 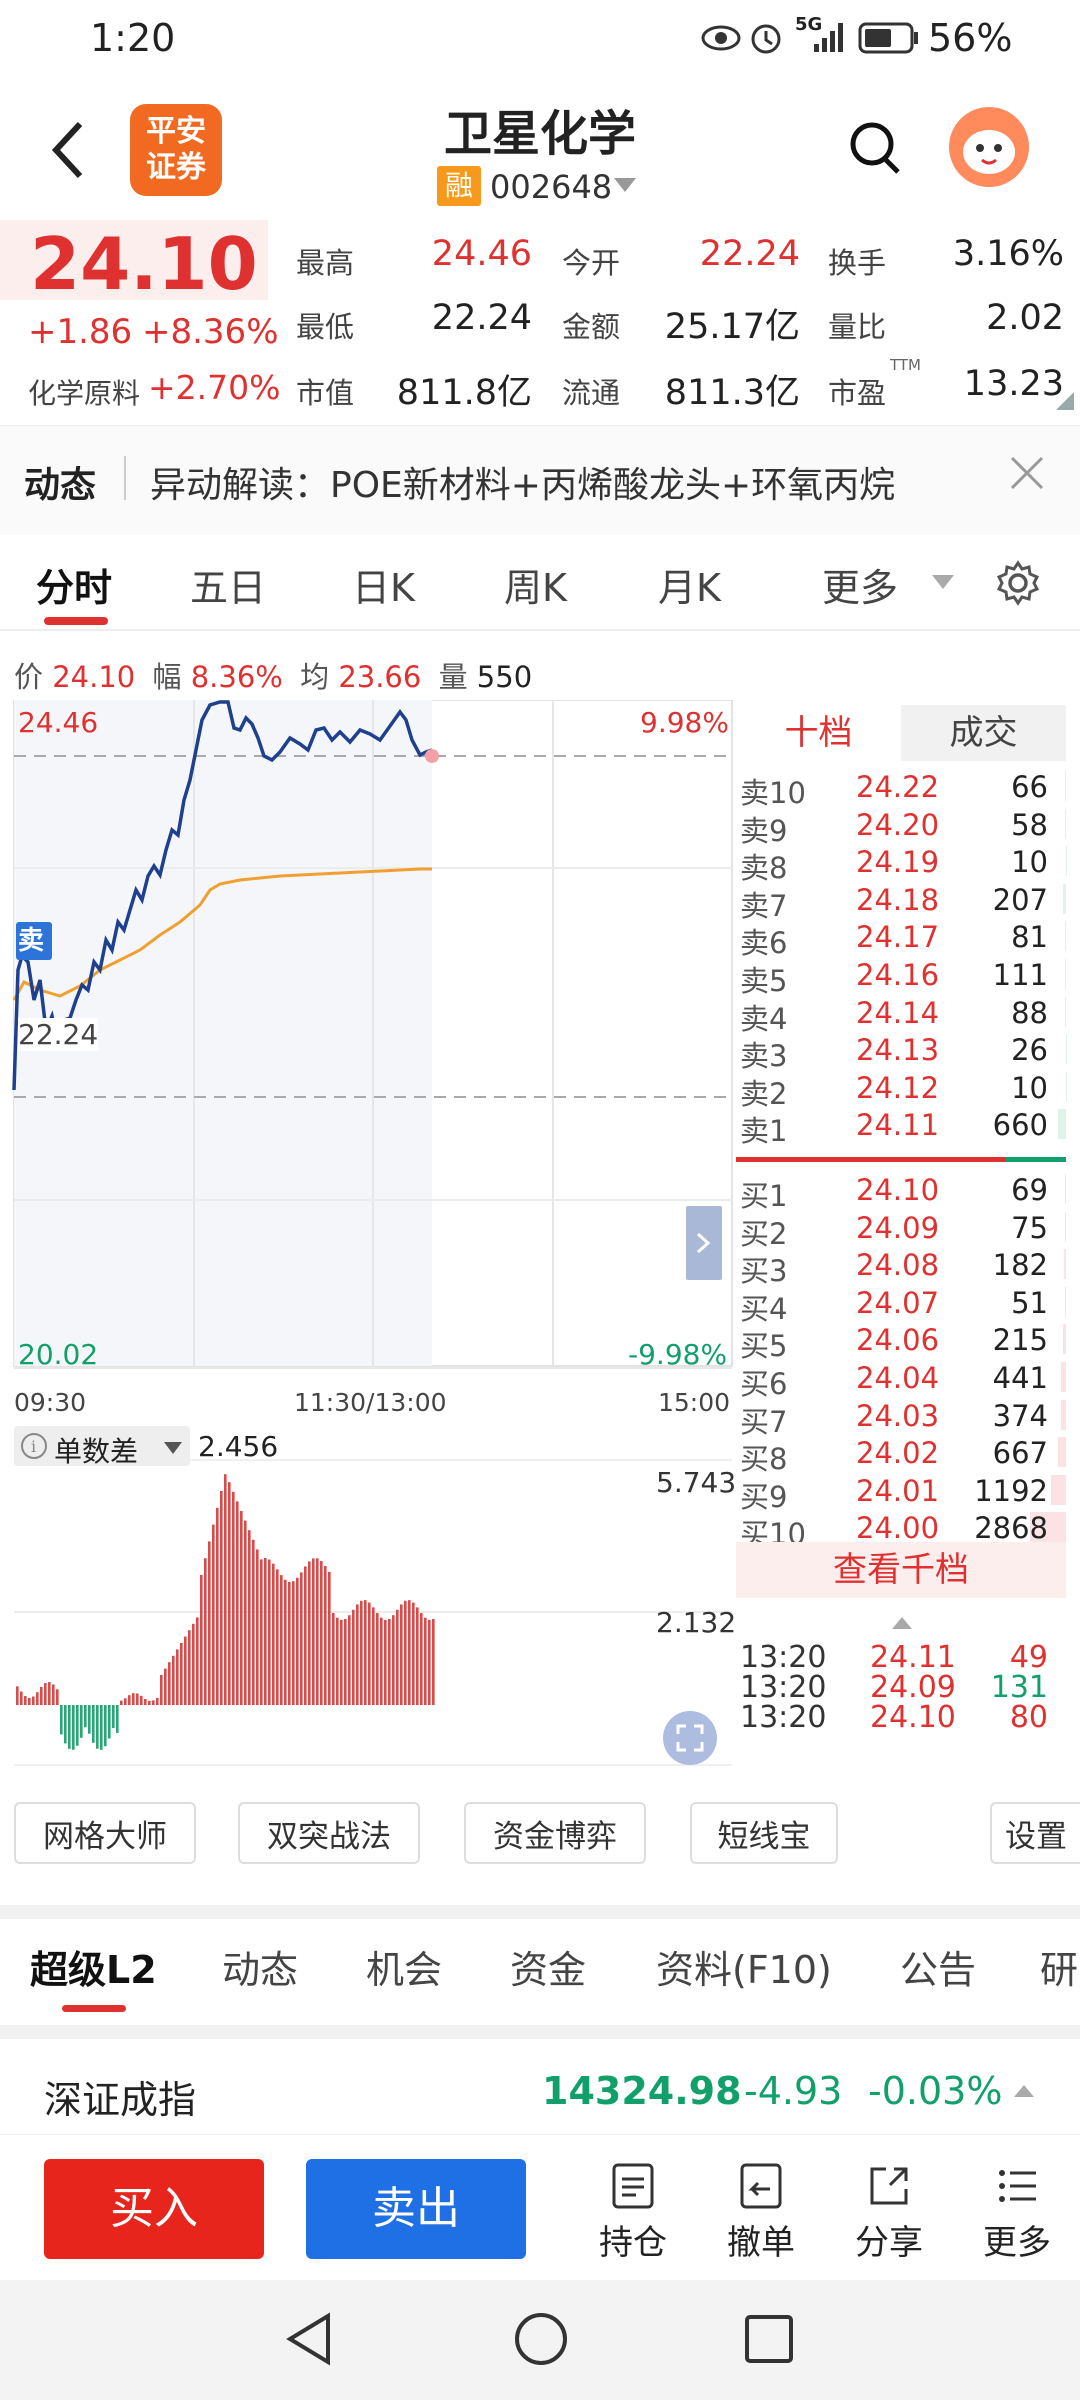 I want to click on news-label: 动态, so click(x=60, y=485).